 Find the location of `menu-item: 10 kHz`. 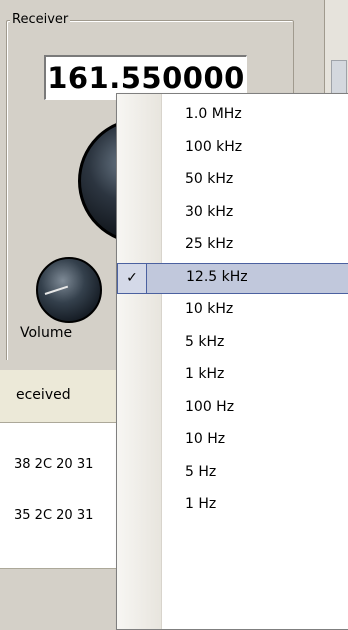

menu-item: 10 kHz is located at coordinates (232, 310).